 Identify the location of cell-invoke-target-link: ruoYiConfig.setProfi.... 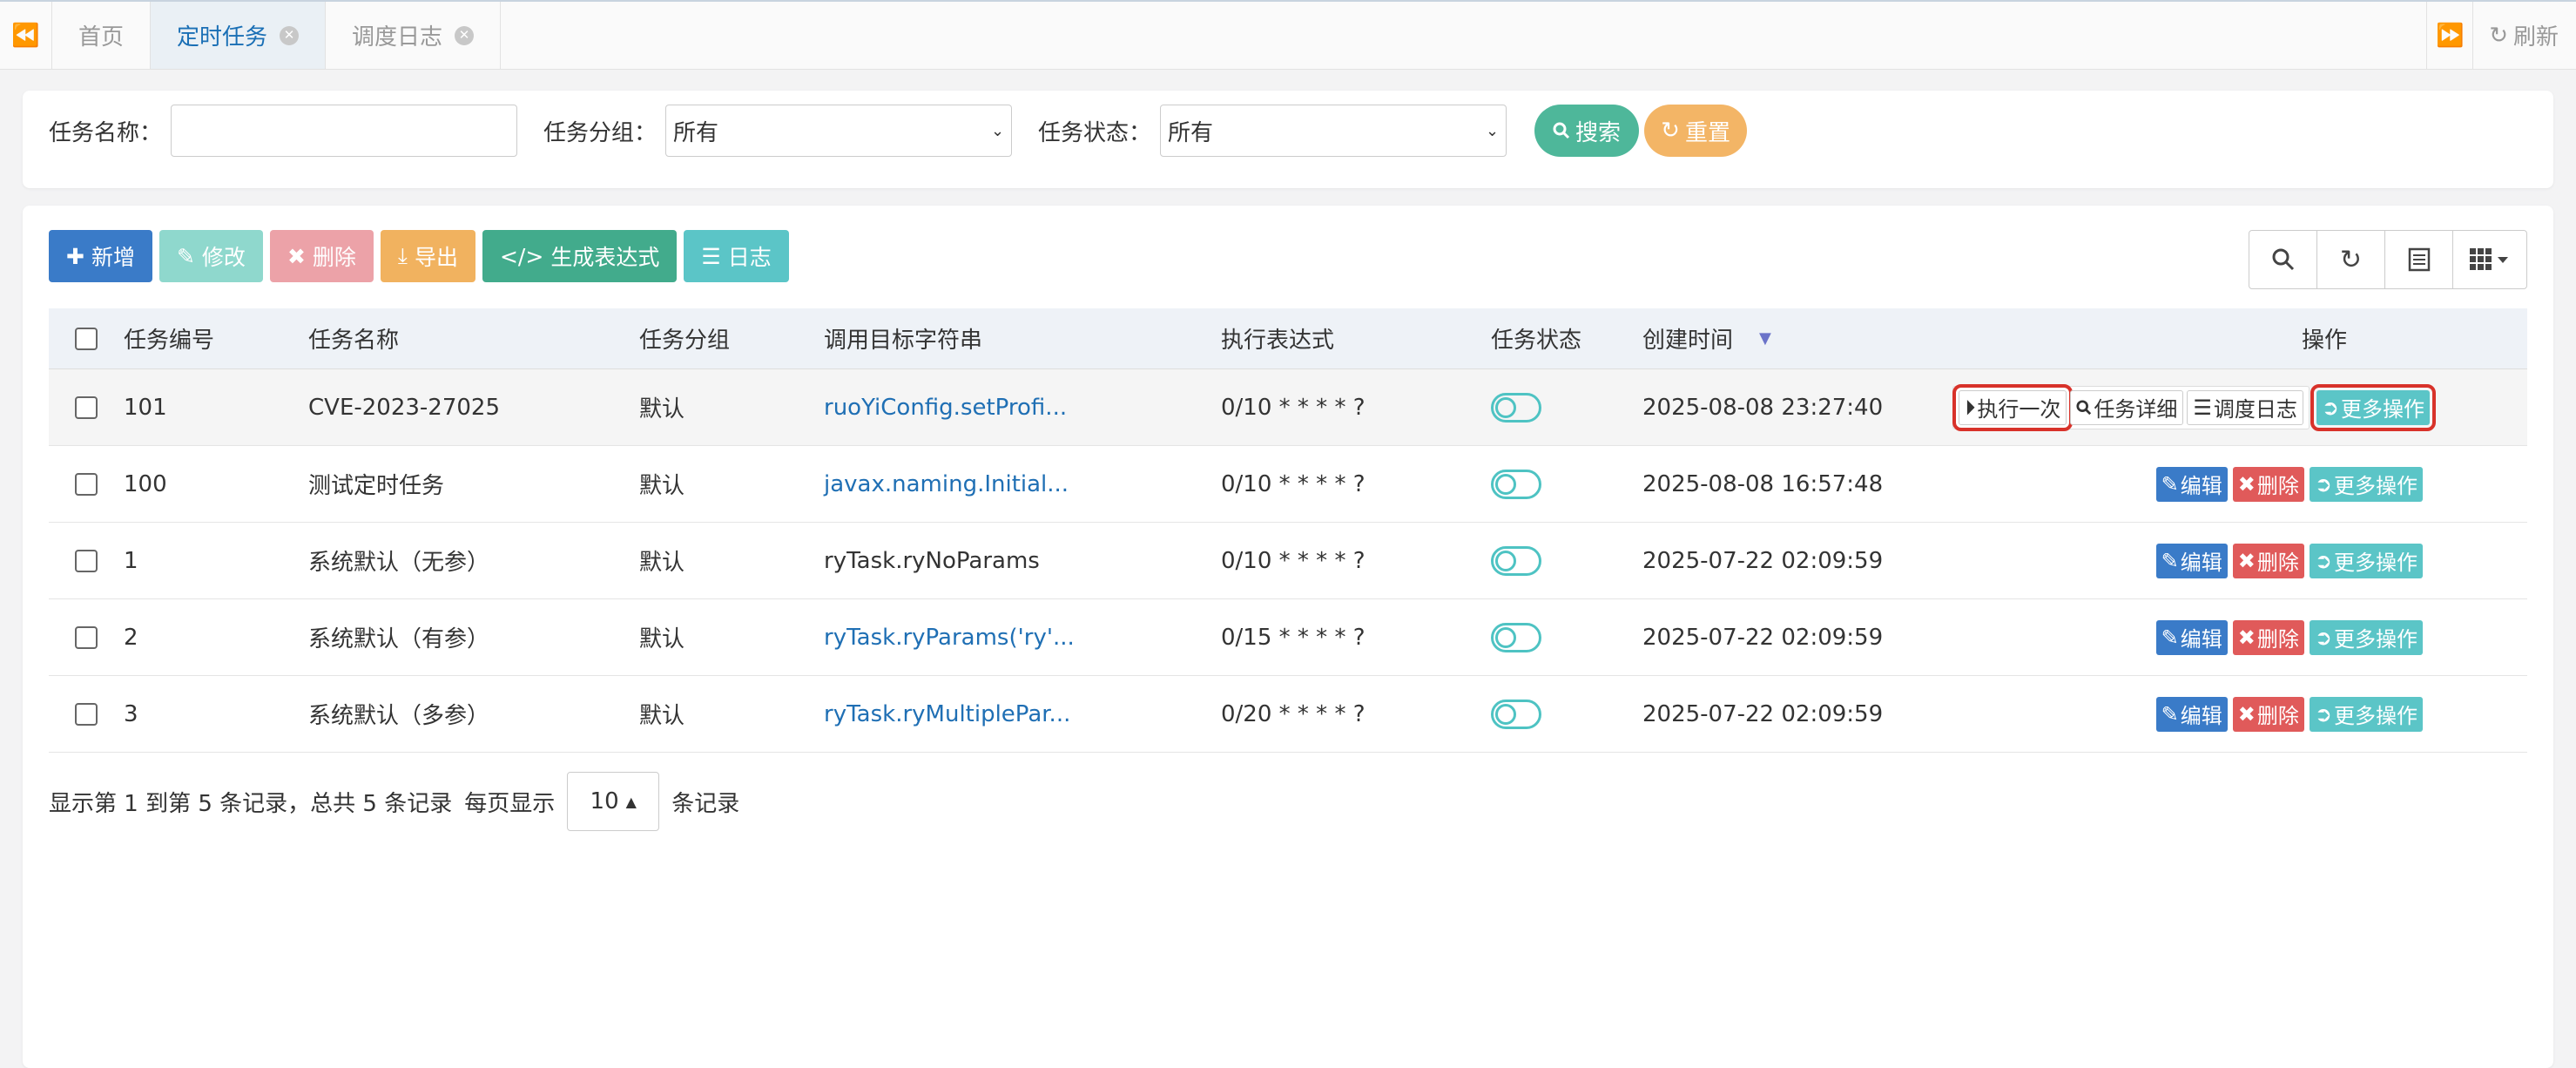
(1022, 408).